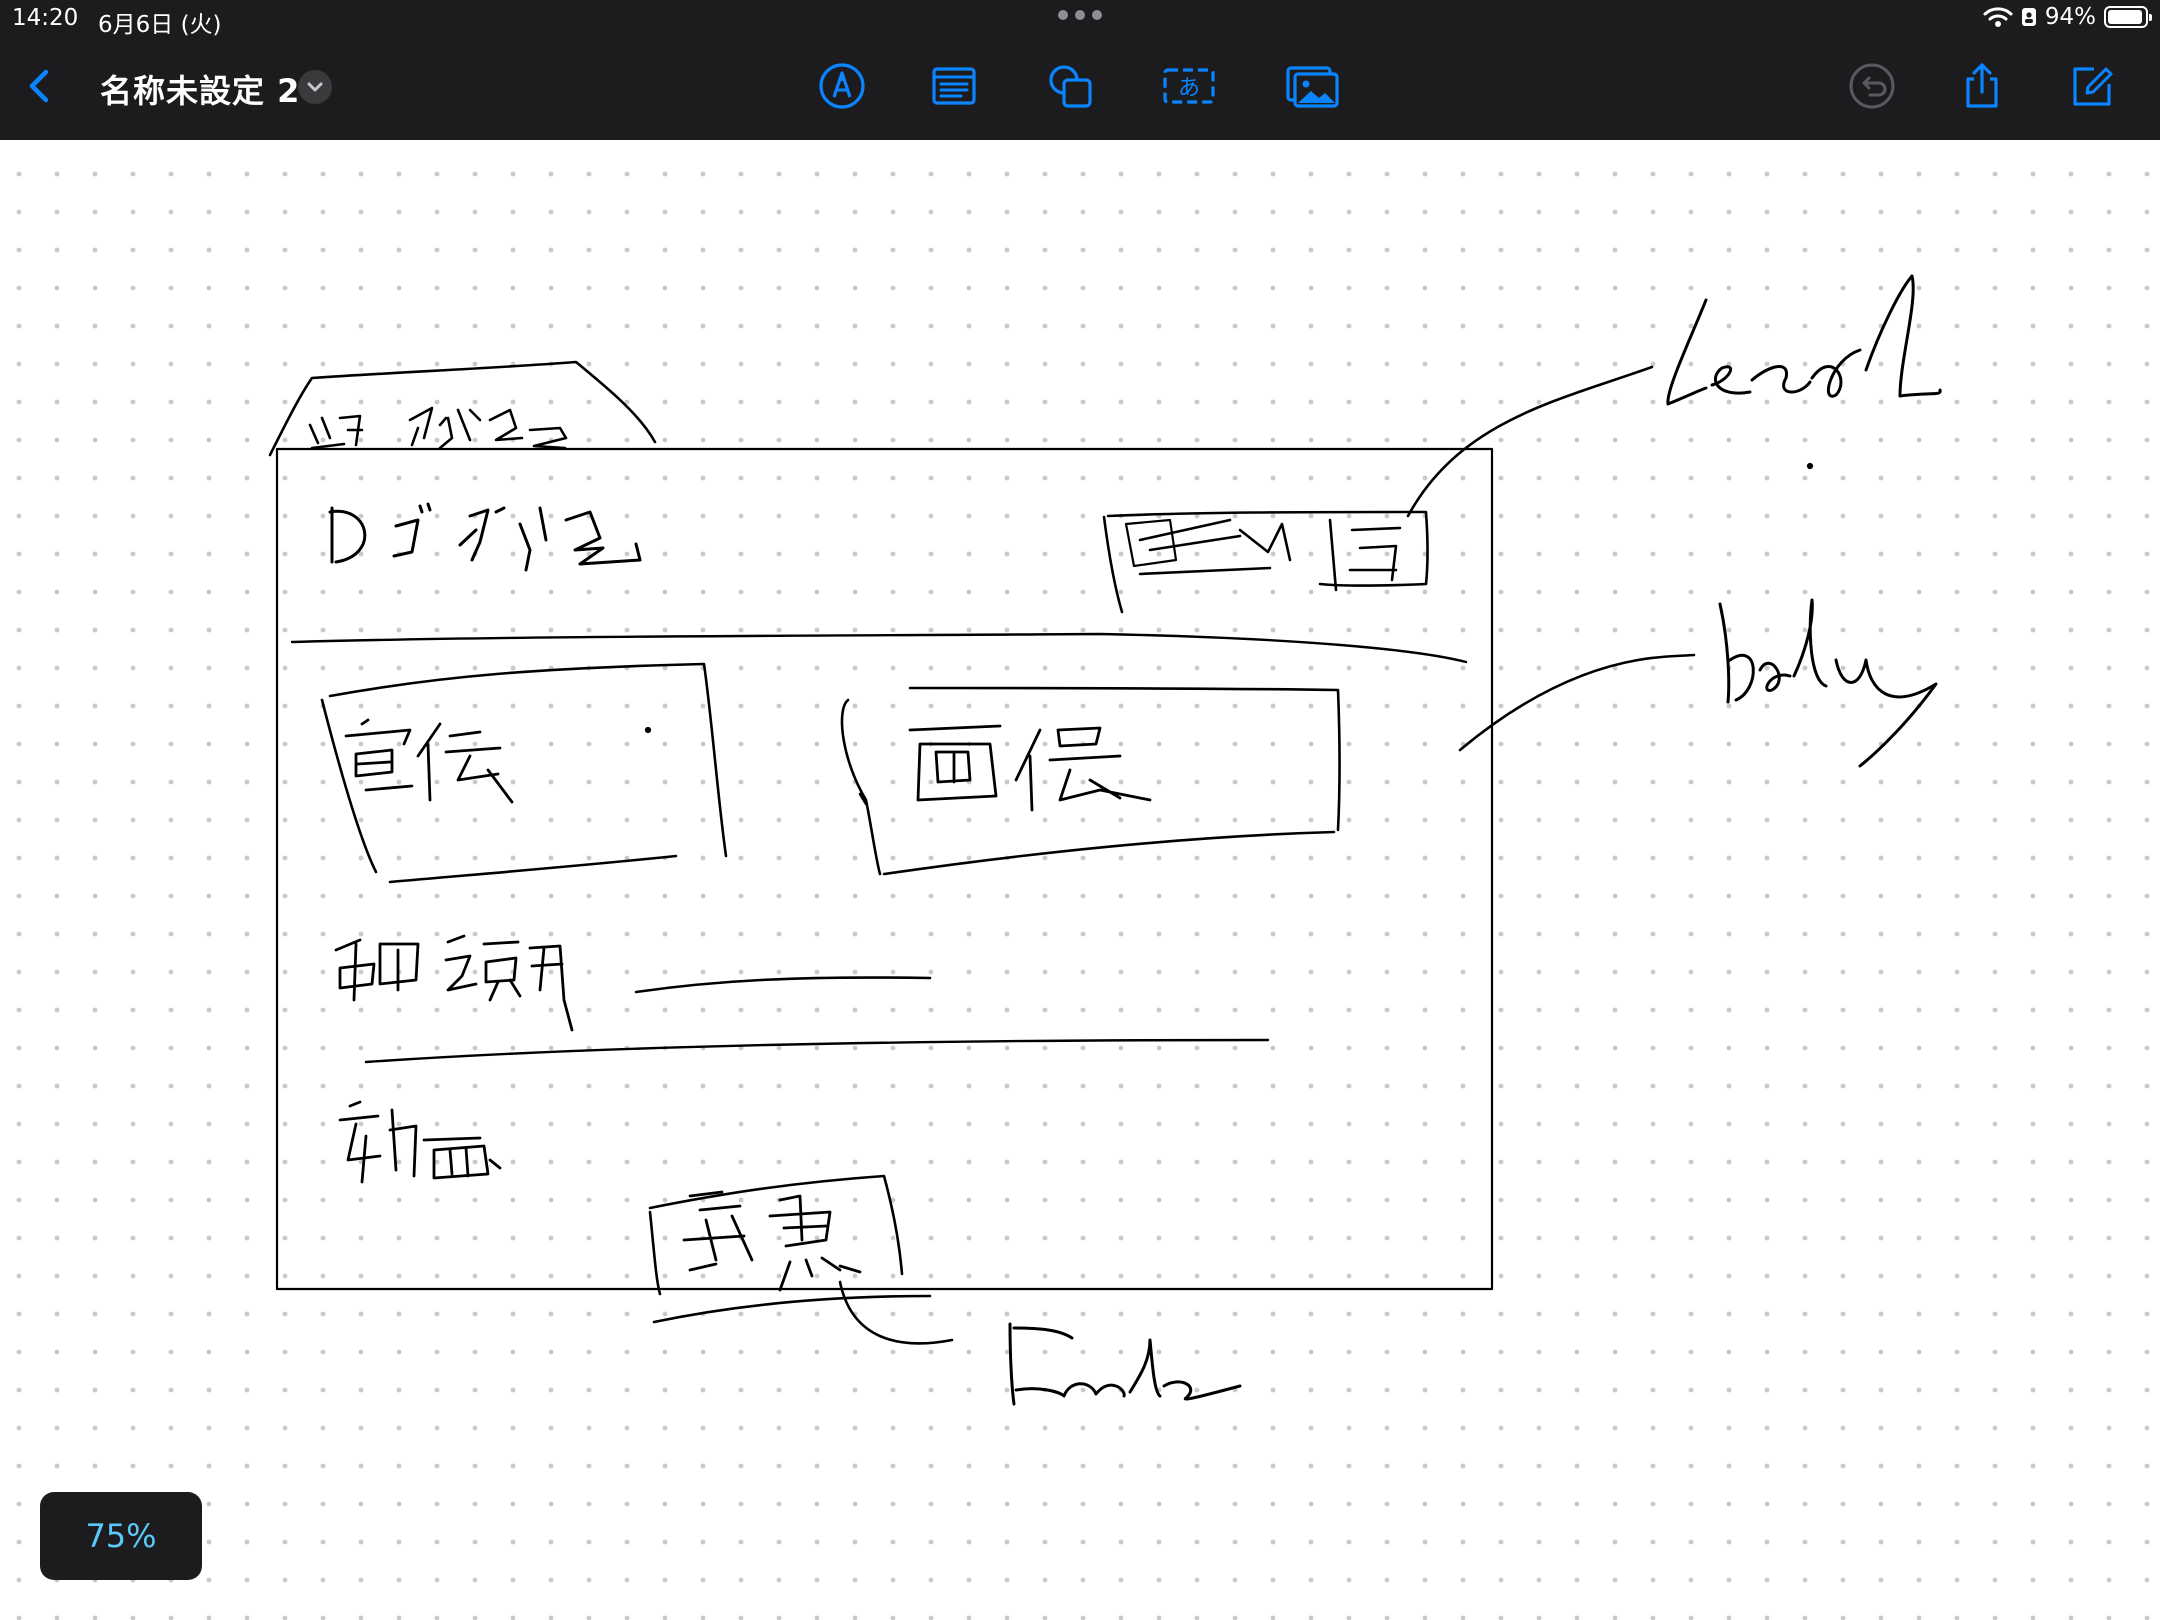 The height and width of the screenshot is (1620, 2160). Describe the element at coordinates (349, 786) in the screenshot. I see `sketch-ad-box` at that location.